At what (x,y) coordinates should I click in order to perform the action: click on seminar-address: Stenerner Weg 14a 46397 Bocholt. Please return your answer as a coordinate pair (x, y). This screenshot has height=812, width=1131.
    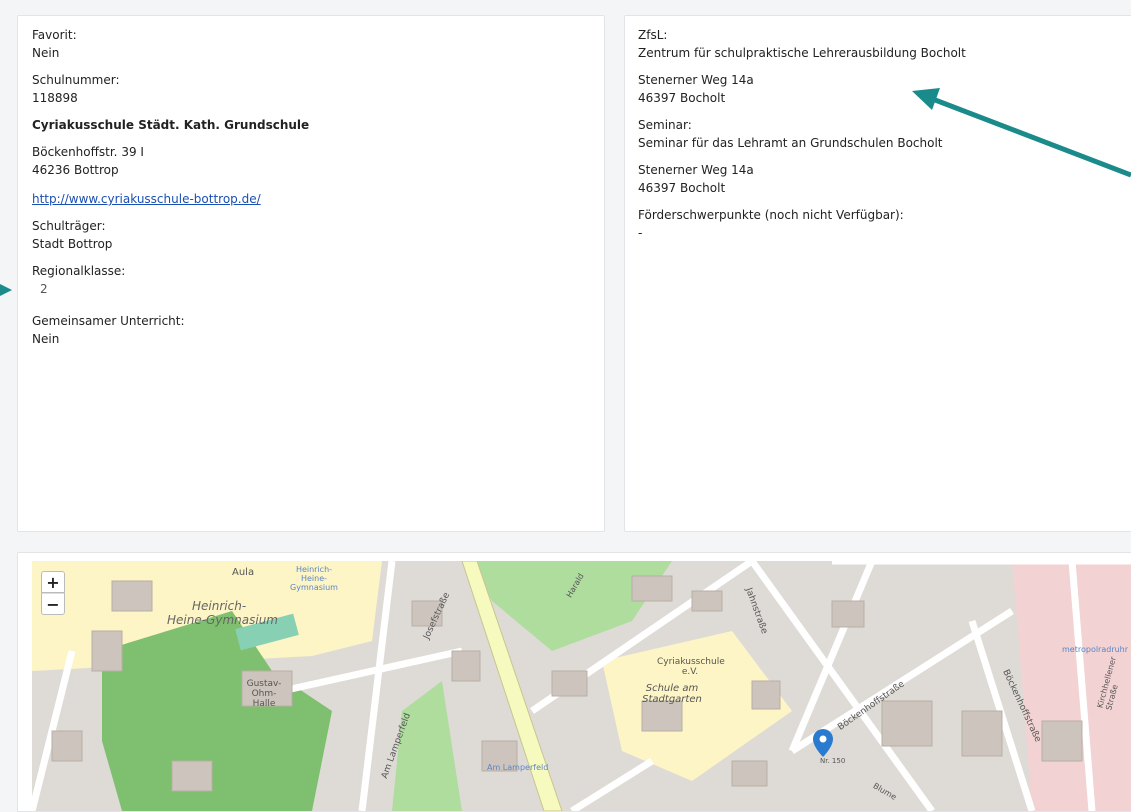
    Looking at the image, I should click on (884, 179).